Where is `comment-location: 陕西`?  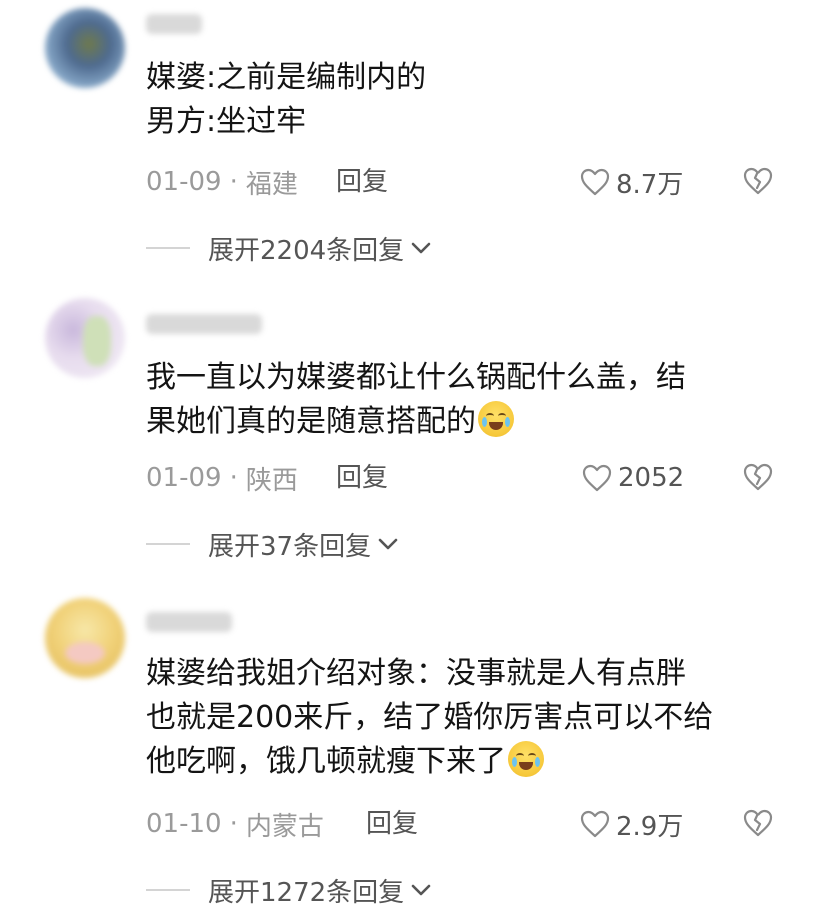
comment-location: 陕西 is located at coordinates (271, 480).